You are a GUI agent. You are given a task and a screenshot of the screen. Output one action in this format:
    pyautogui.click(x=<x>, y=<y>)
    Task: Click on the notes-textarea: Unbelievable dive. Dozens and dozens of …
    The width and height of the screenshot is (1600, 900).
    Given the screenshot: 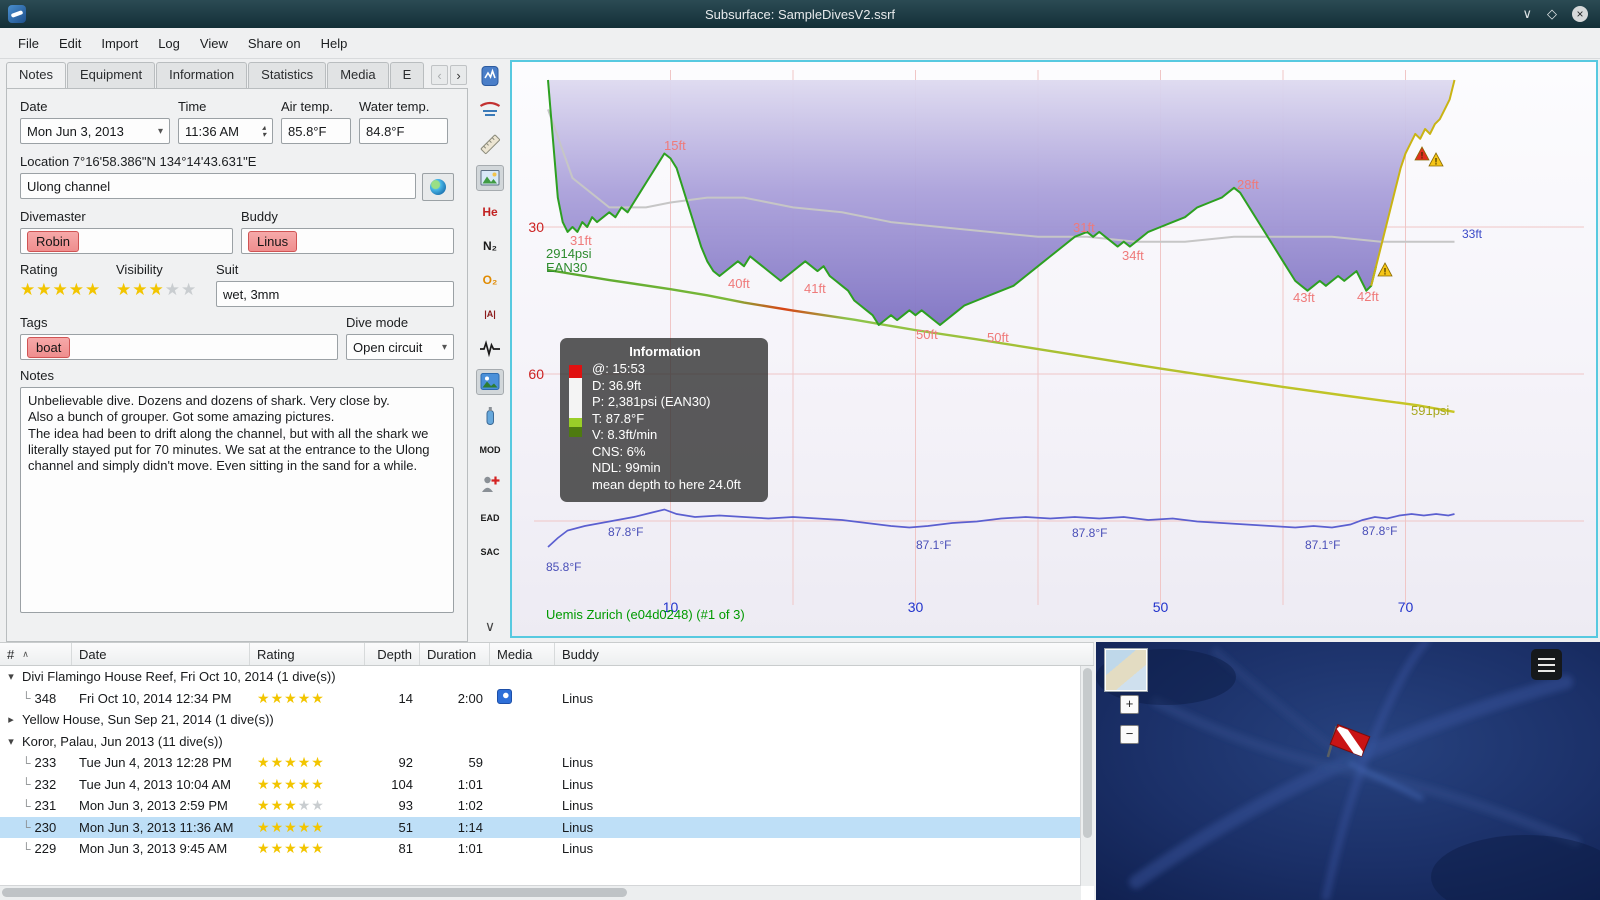 What is the action you would take?
    pyautogui.click(x=237, y=500)
    